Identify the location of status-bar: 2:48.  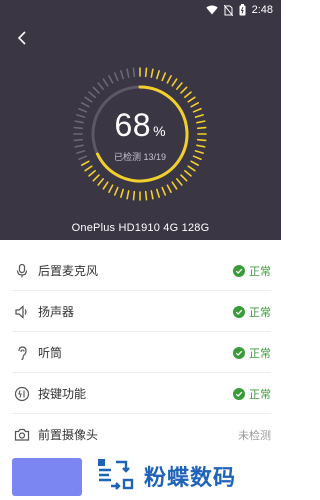
(140, 10).